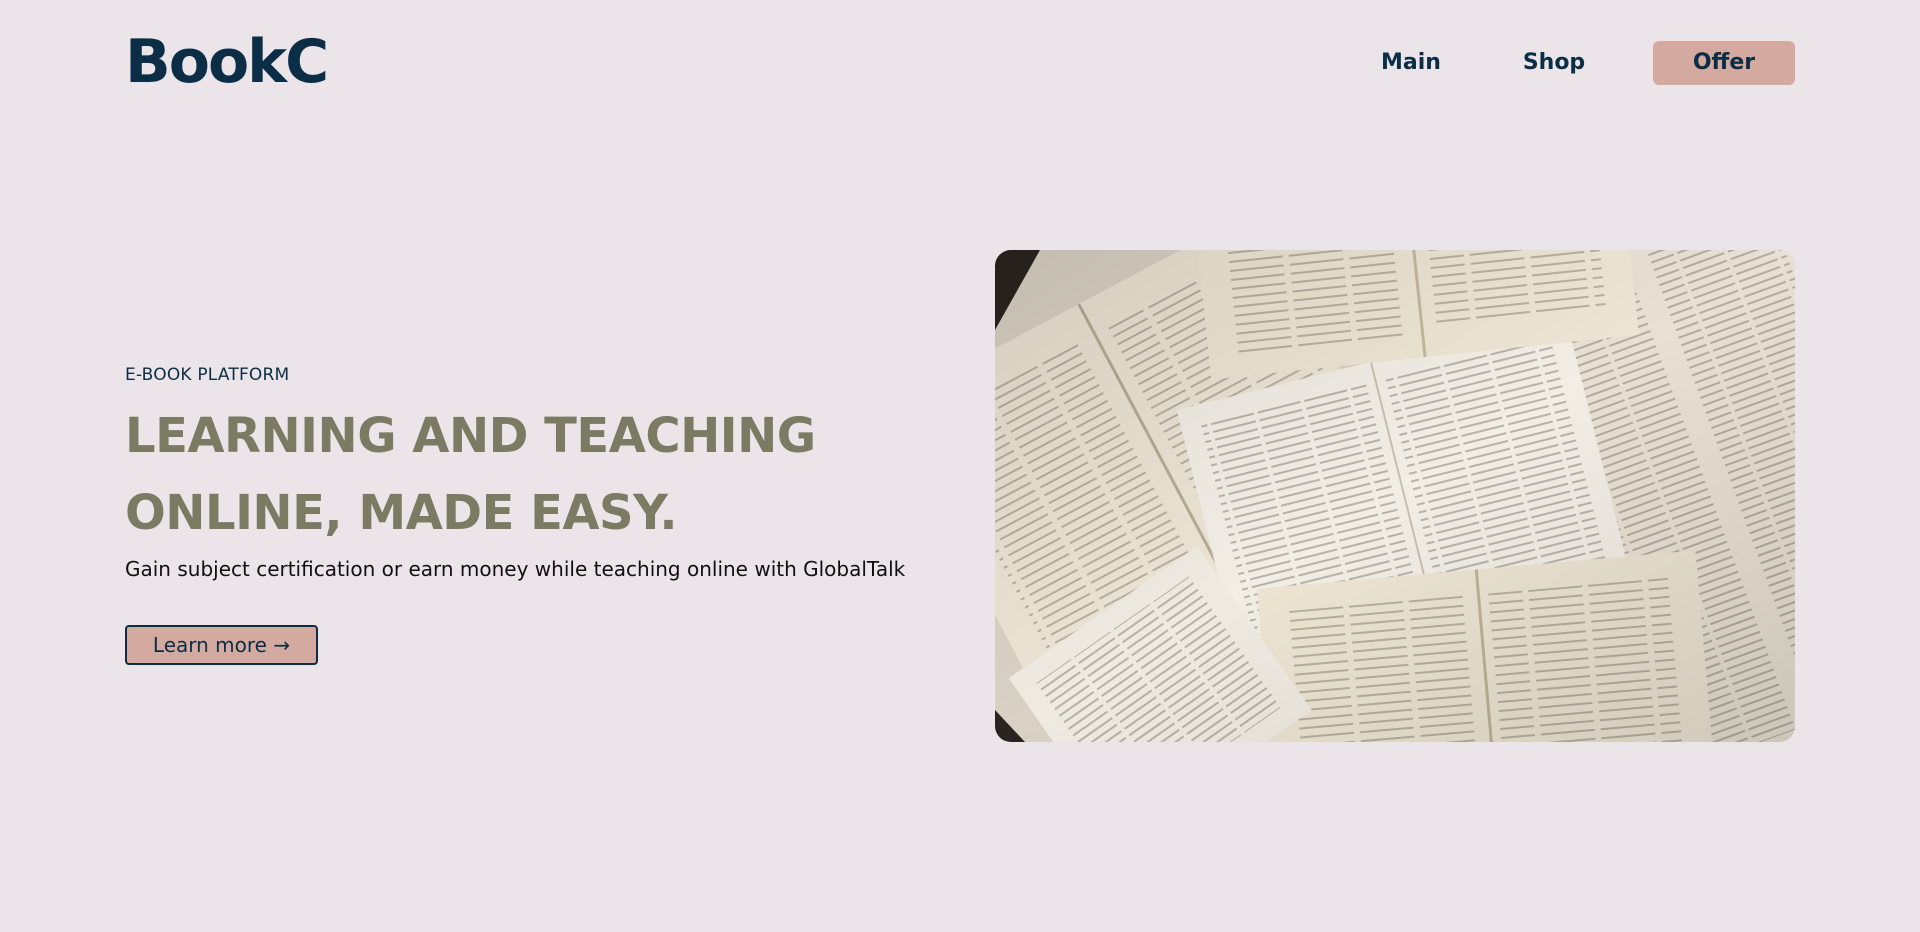 The image size is (1920, 932). Describe the element at coordinates (1724, 63) in the screenshot. I see `nav-button-offer: Offer` at that location.